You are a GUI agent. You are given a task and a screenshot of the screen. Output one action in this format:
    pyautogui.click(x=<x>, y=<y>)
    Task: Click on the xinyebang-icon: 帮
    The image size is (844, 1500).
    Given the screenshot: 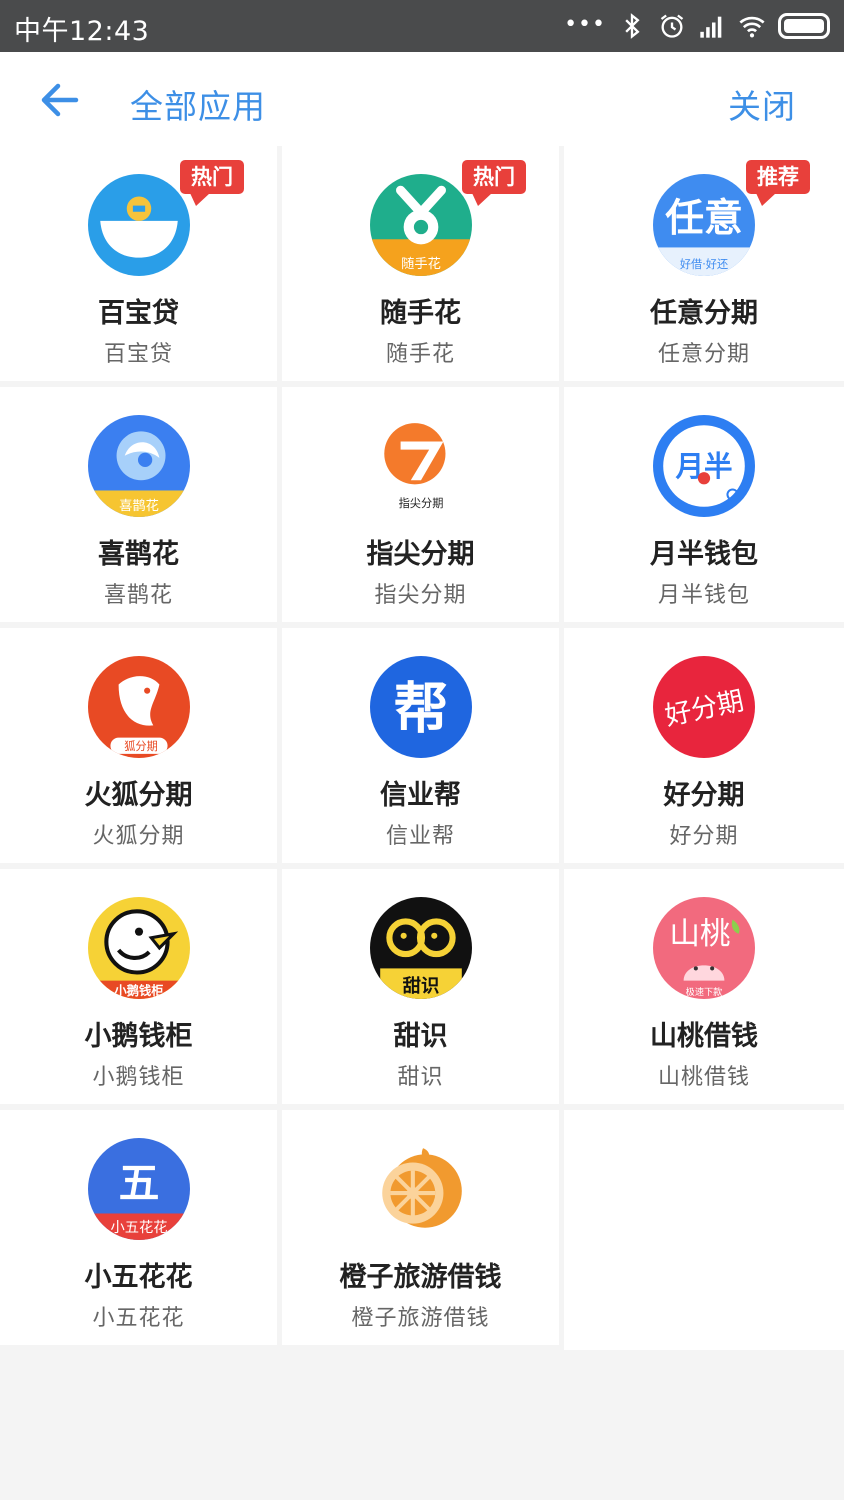 What is the action you would take?
    pyautogui.click(x=420, y=707)
    